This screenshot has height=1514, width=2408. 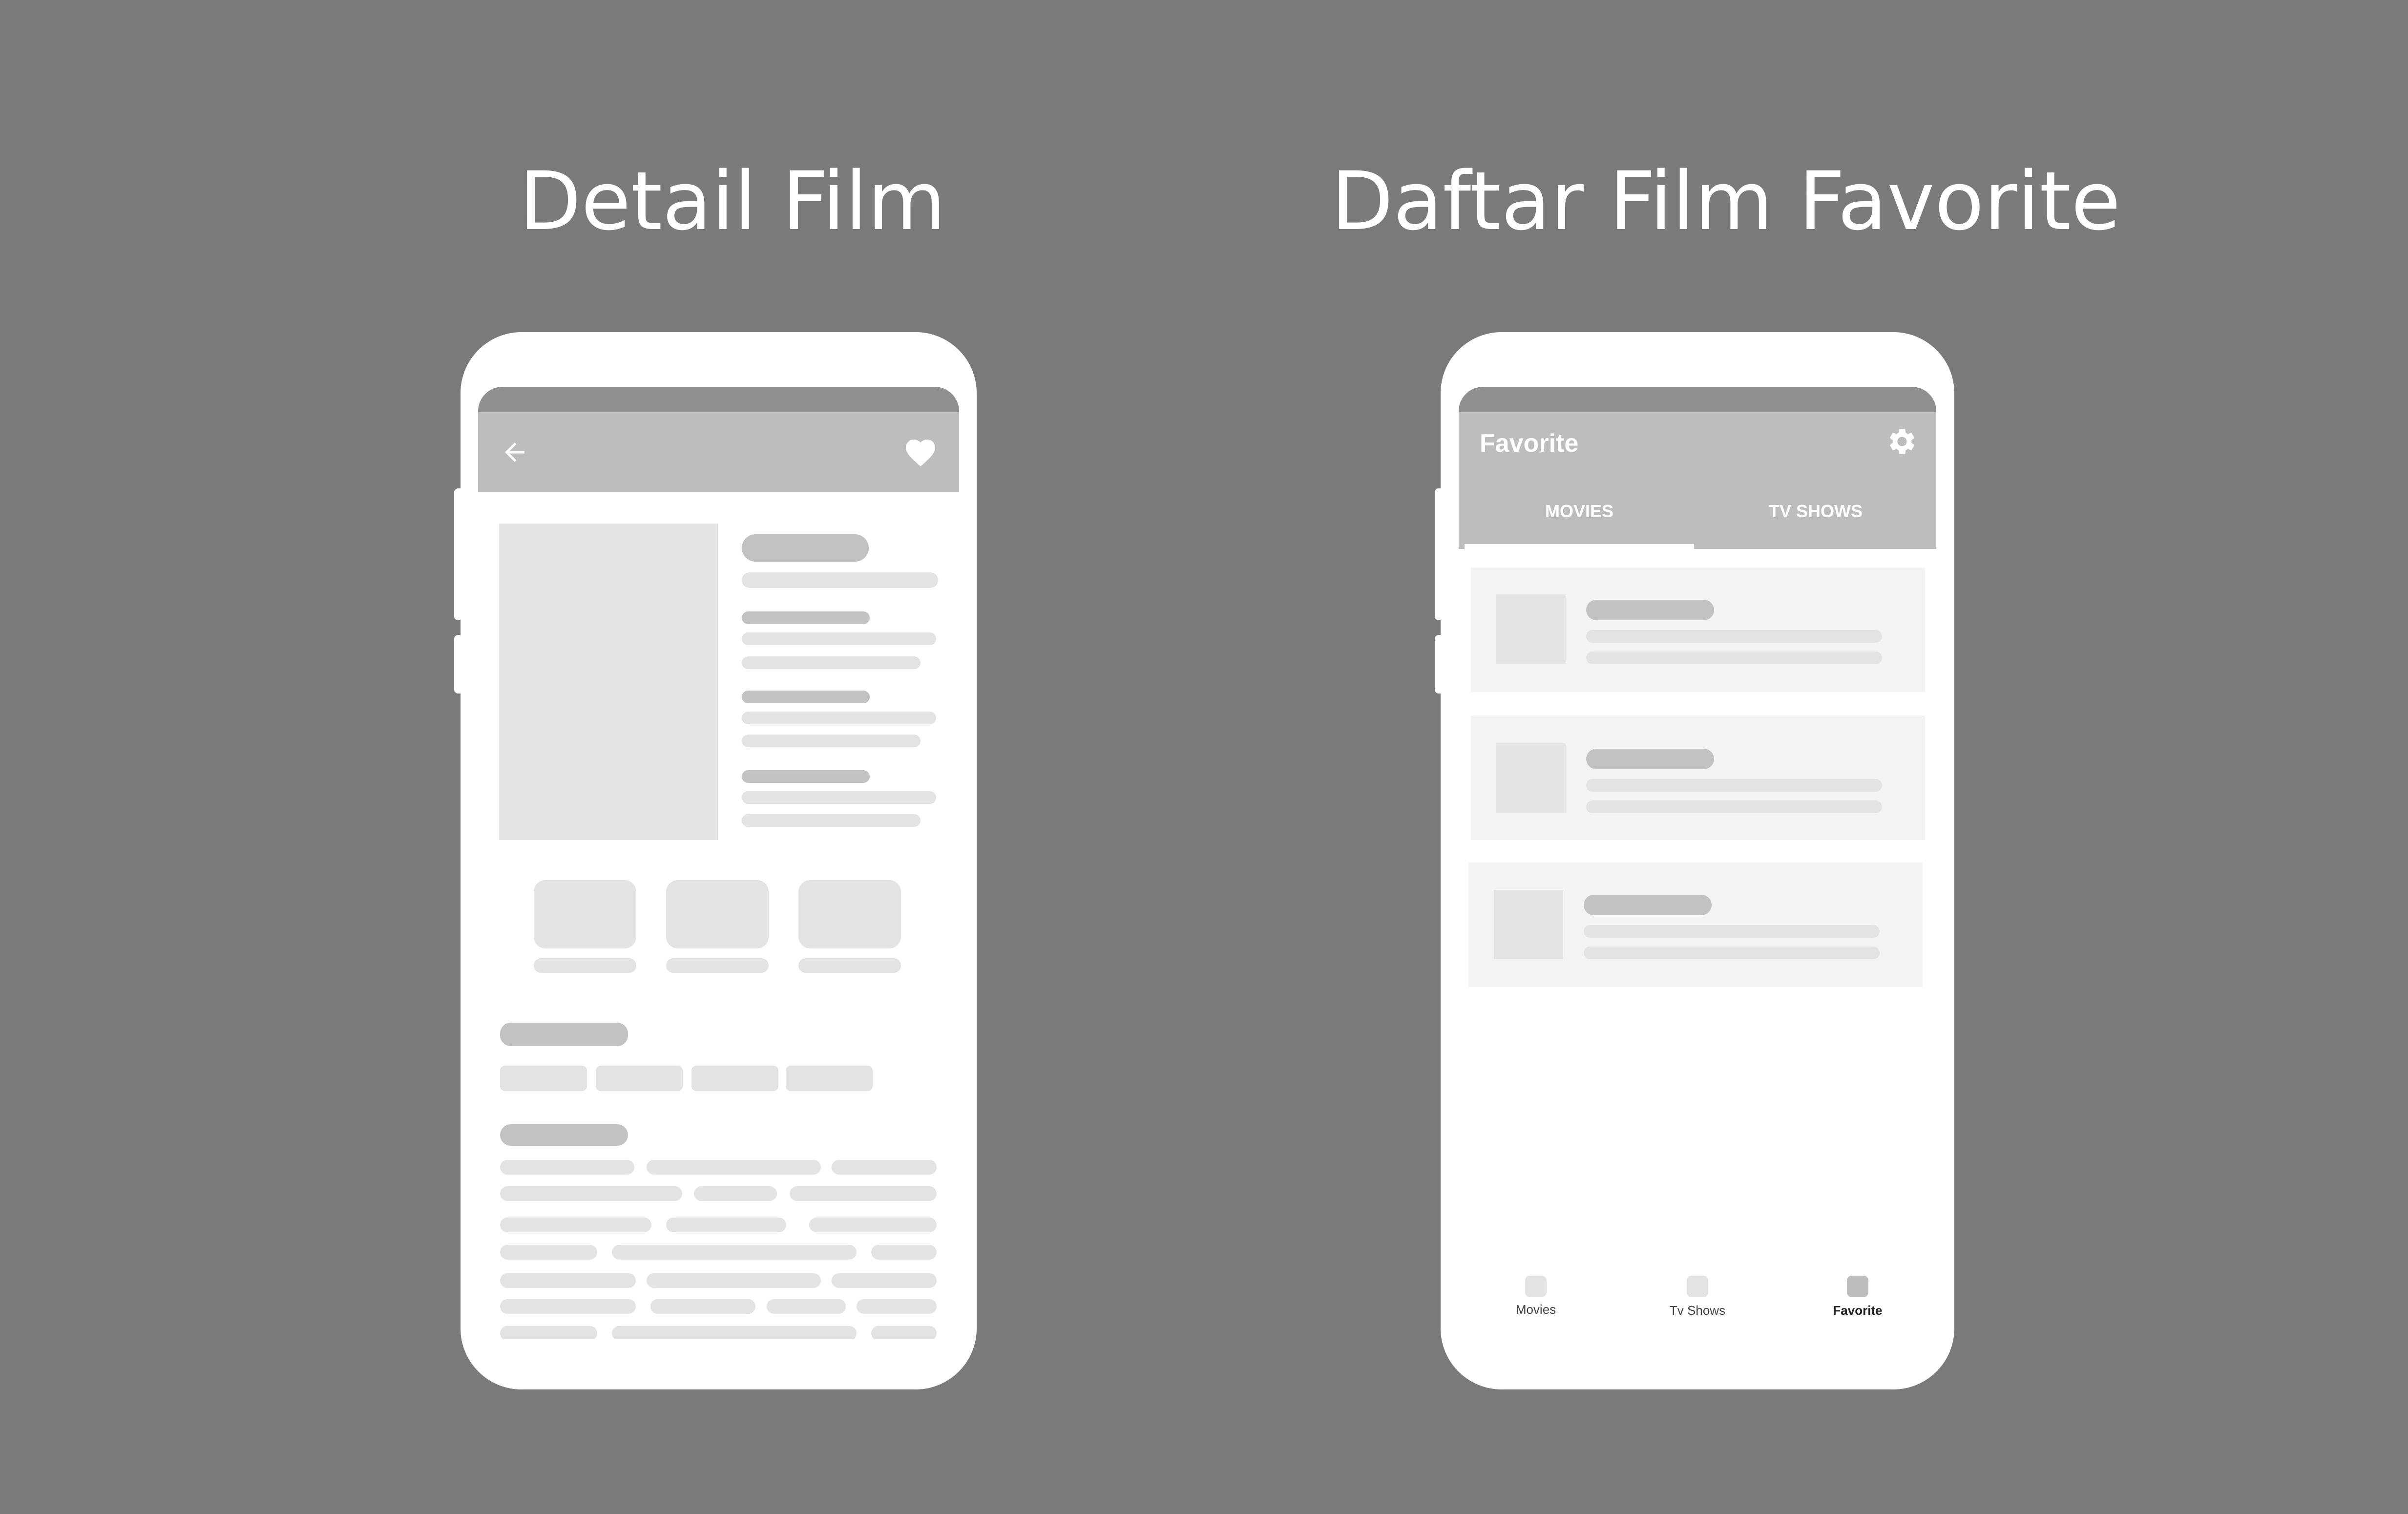 I want to click on nav-item-tv-shows: Tv Shows, so click(x=1697, y=1305).